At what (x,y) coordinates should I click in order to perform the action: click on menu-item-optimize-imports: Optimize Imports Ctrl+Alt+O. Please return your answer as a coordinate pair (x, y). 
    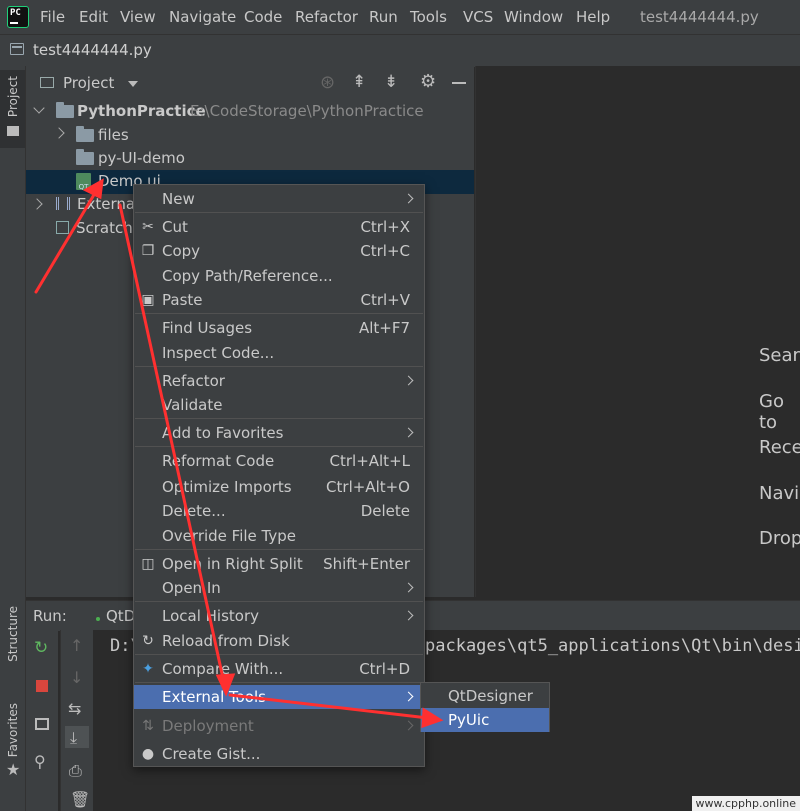
    Looking at the image, I should click on (279, 487).